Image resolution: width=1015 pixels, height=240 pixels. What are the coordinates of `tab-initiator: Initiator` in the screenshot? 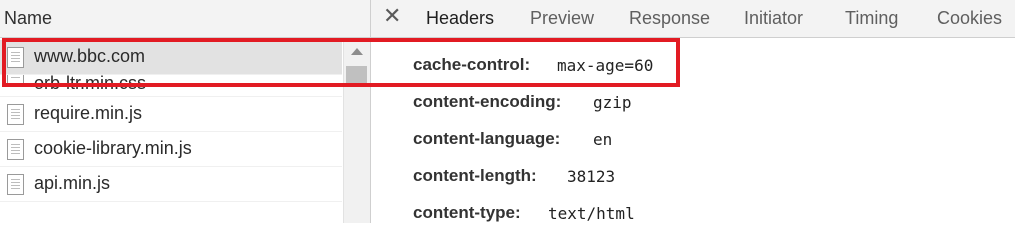 It's located at (773, 18).